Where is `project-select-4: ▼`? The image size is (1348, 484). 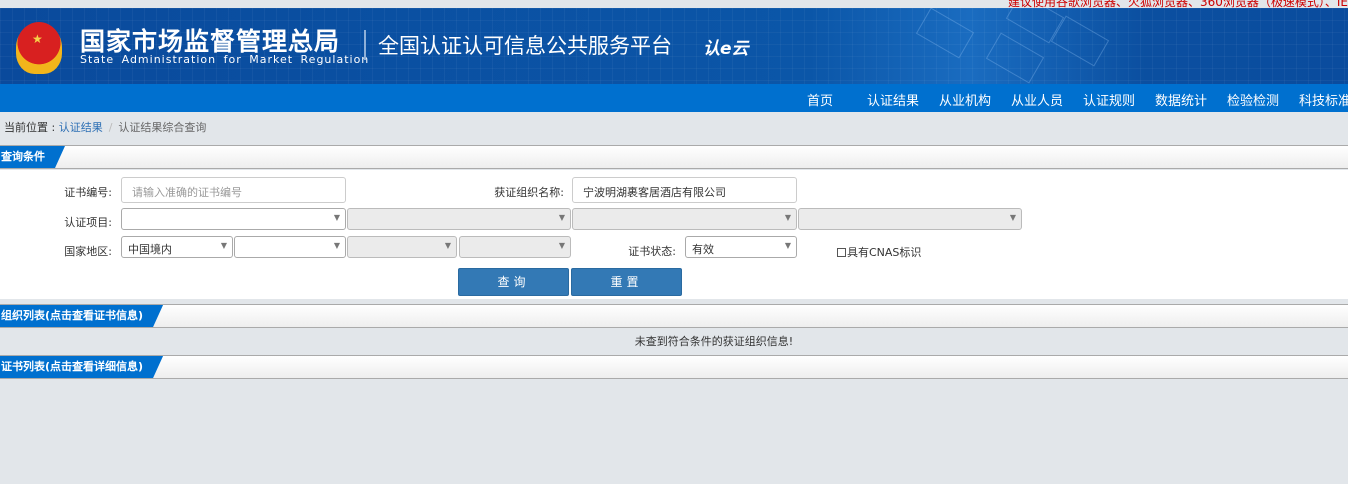
project-select-4: ▼ is located at coordinates (910, 219).